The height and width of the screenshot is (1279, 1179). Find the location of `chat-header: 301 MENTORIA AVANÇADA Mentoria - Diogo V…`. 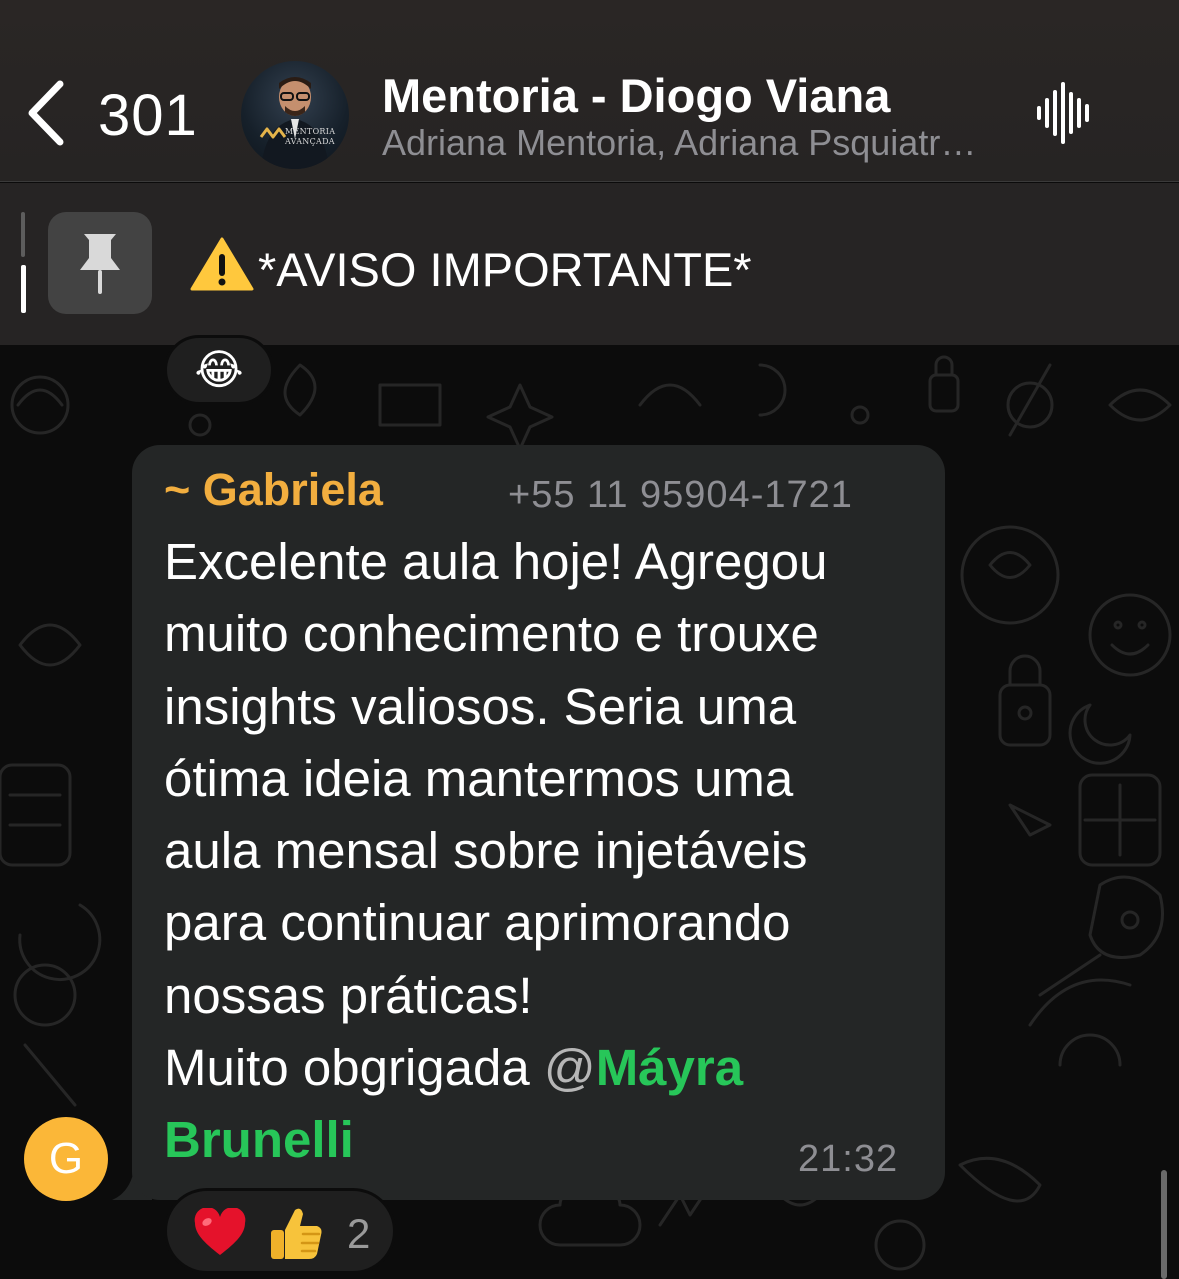

chat-header: 301 MENTORIA AVANÇADA Mentoria - Diogo V… is located at coordinates (589, 91).